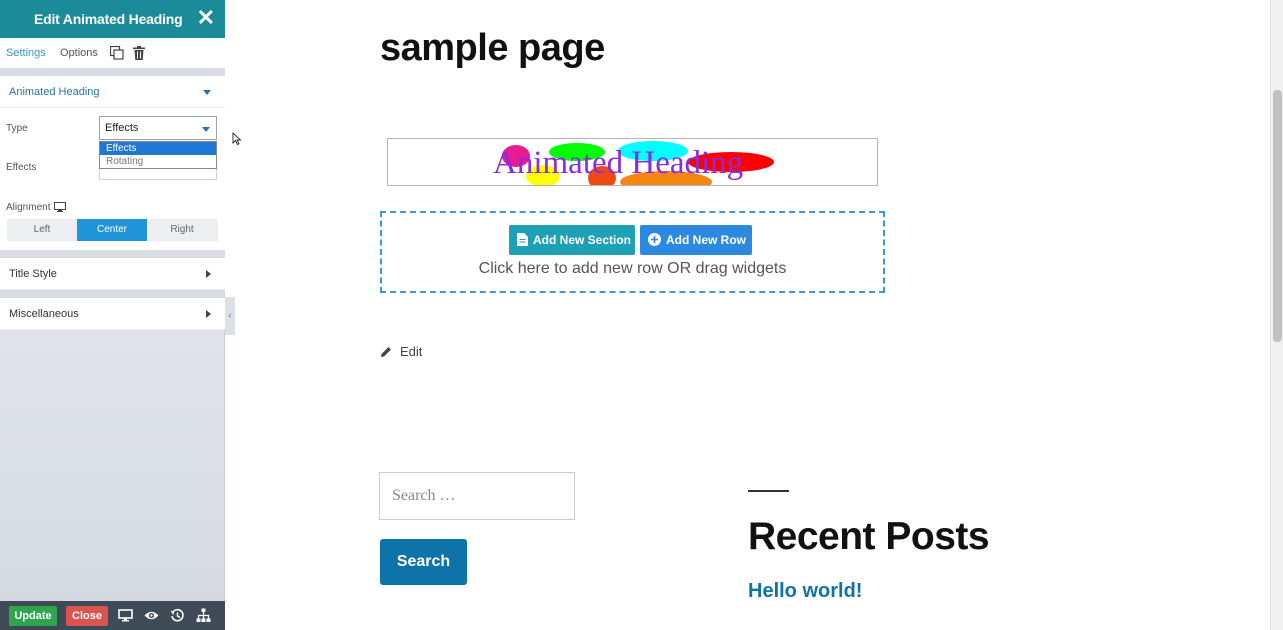 The image size is (1283, 630). I want to click on divider, so click(768, 491).